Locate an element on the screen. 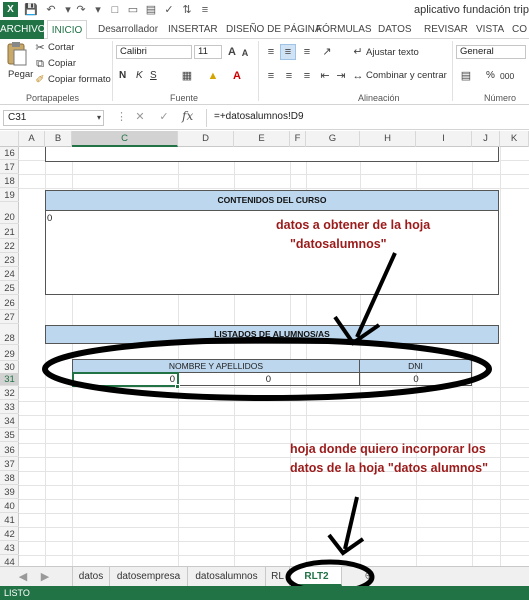 Image resolution: width=529 pixels, height=600 pixels. insert-function-icon: fx is located at coordinates (187, 116).